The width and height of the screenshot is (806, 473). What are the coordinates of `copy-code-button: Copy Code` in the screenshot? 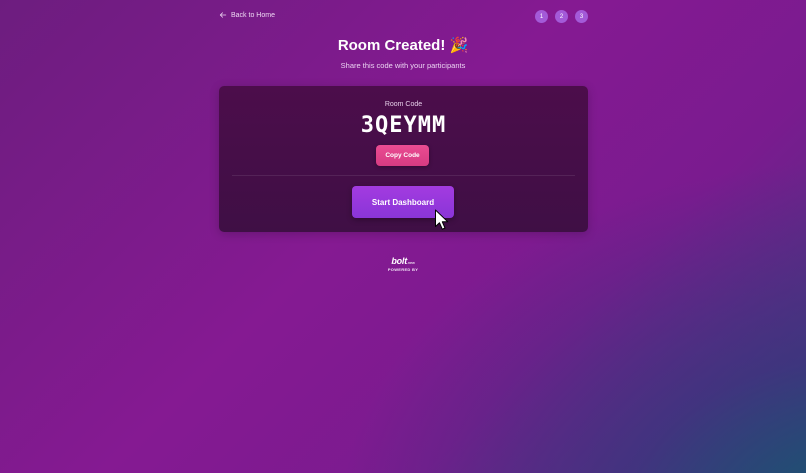 It's located at (402, 155).